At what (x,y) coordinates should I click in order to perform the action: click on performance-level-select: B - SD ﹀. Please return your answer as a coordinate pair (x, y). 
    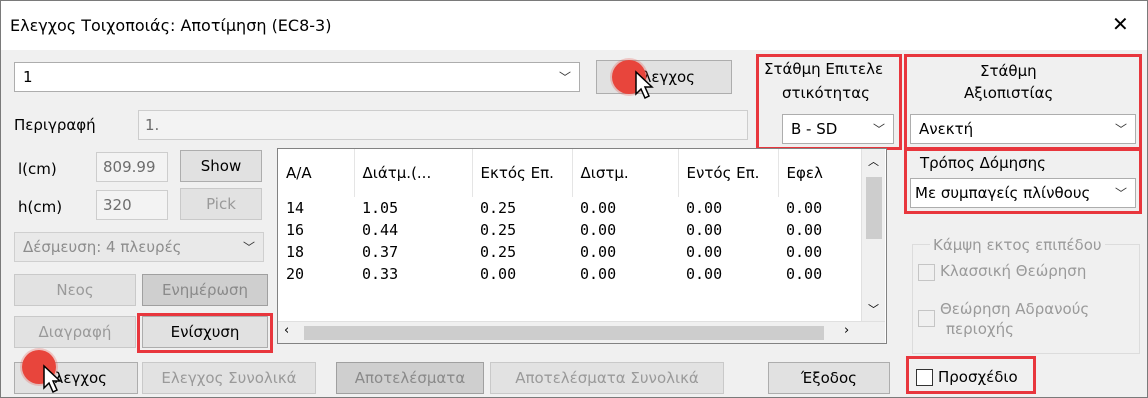
    Looking at the image, I should click on (838, 129).